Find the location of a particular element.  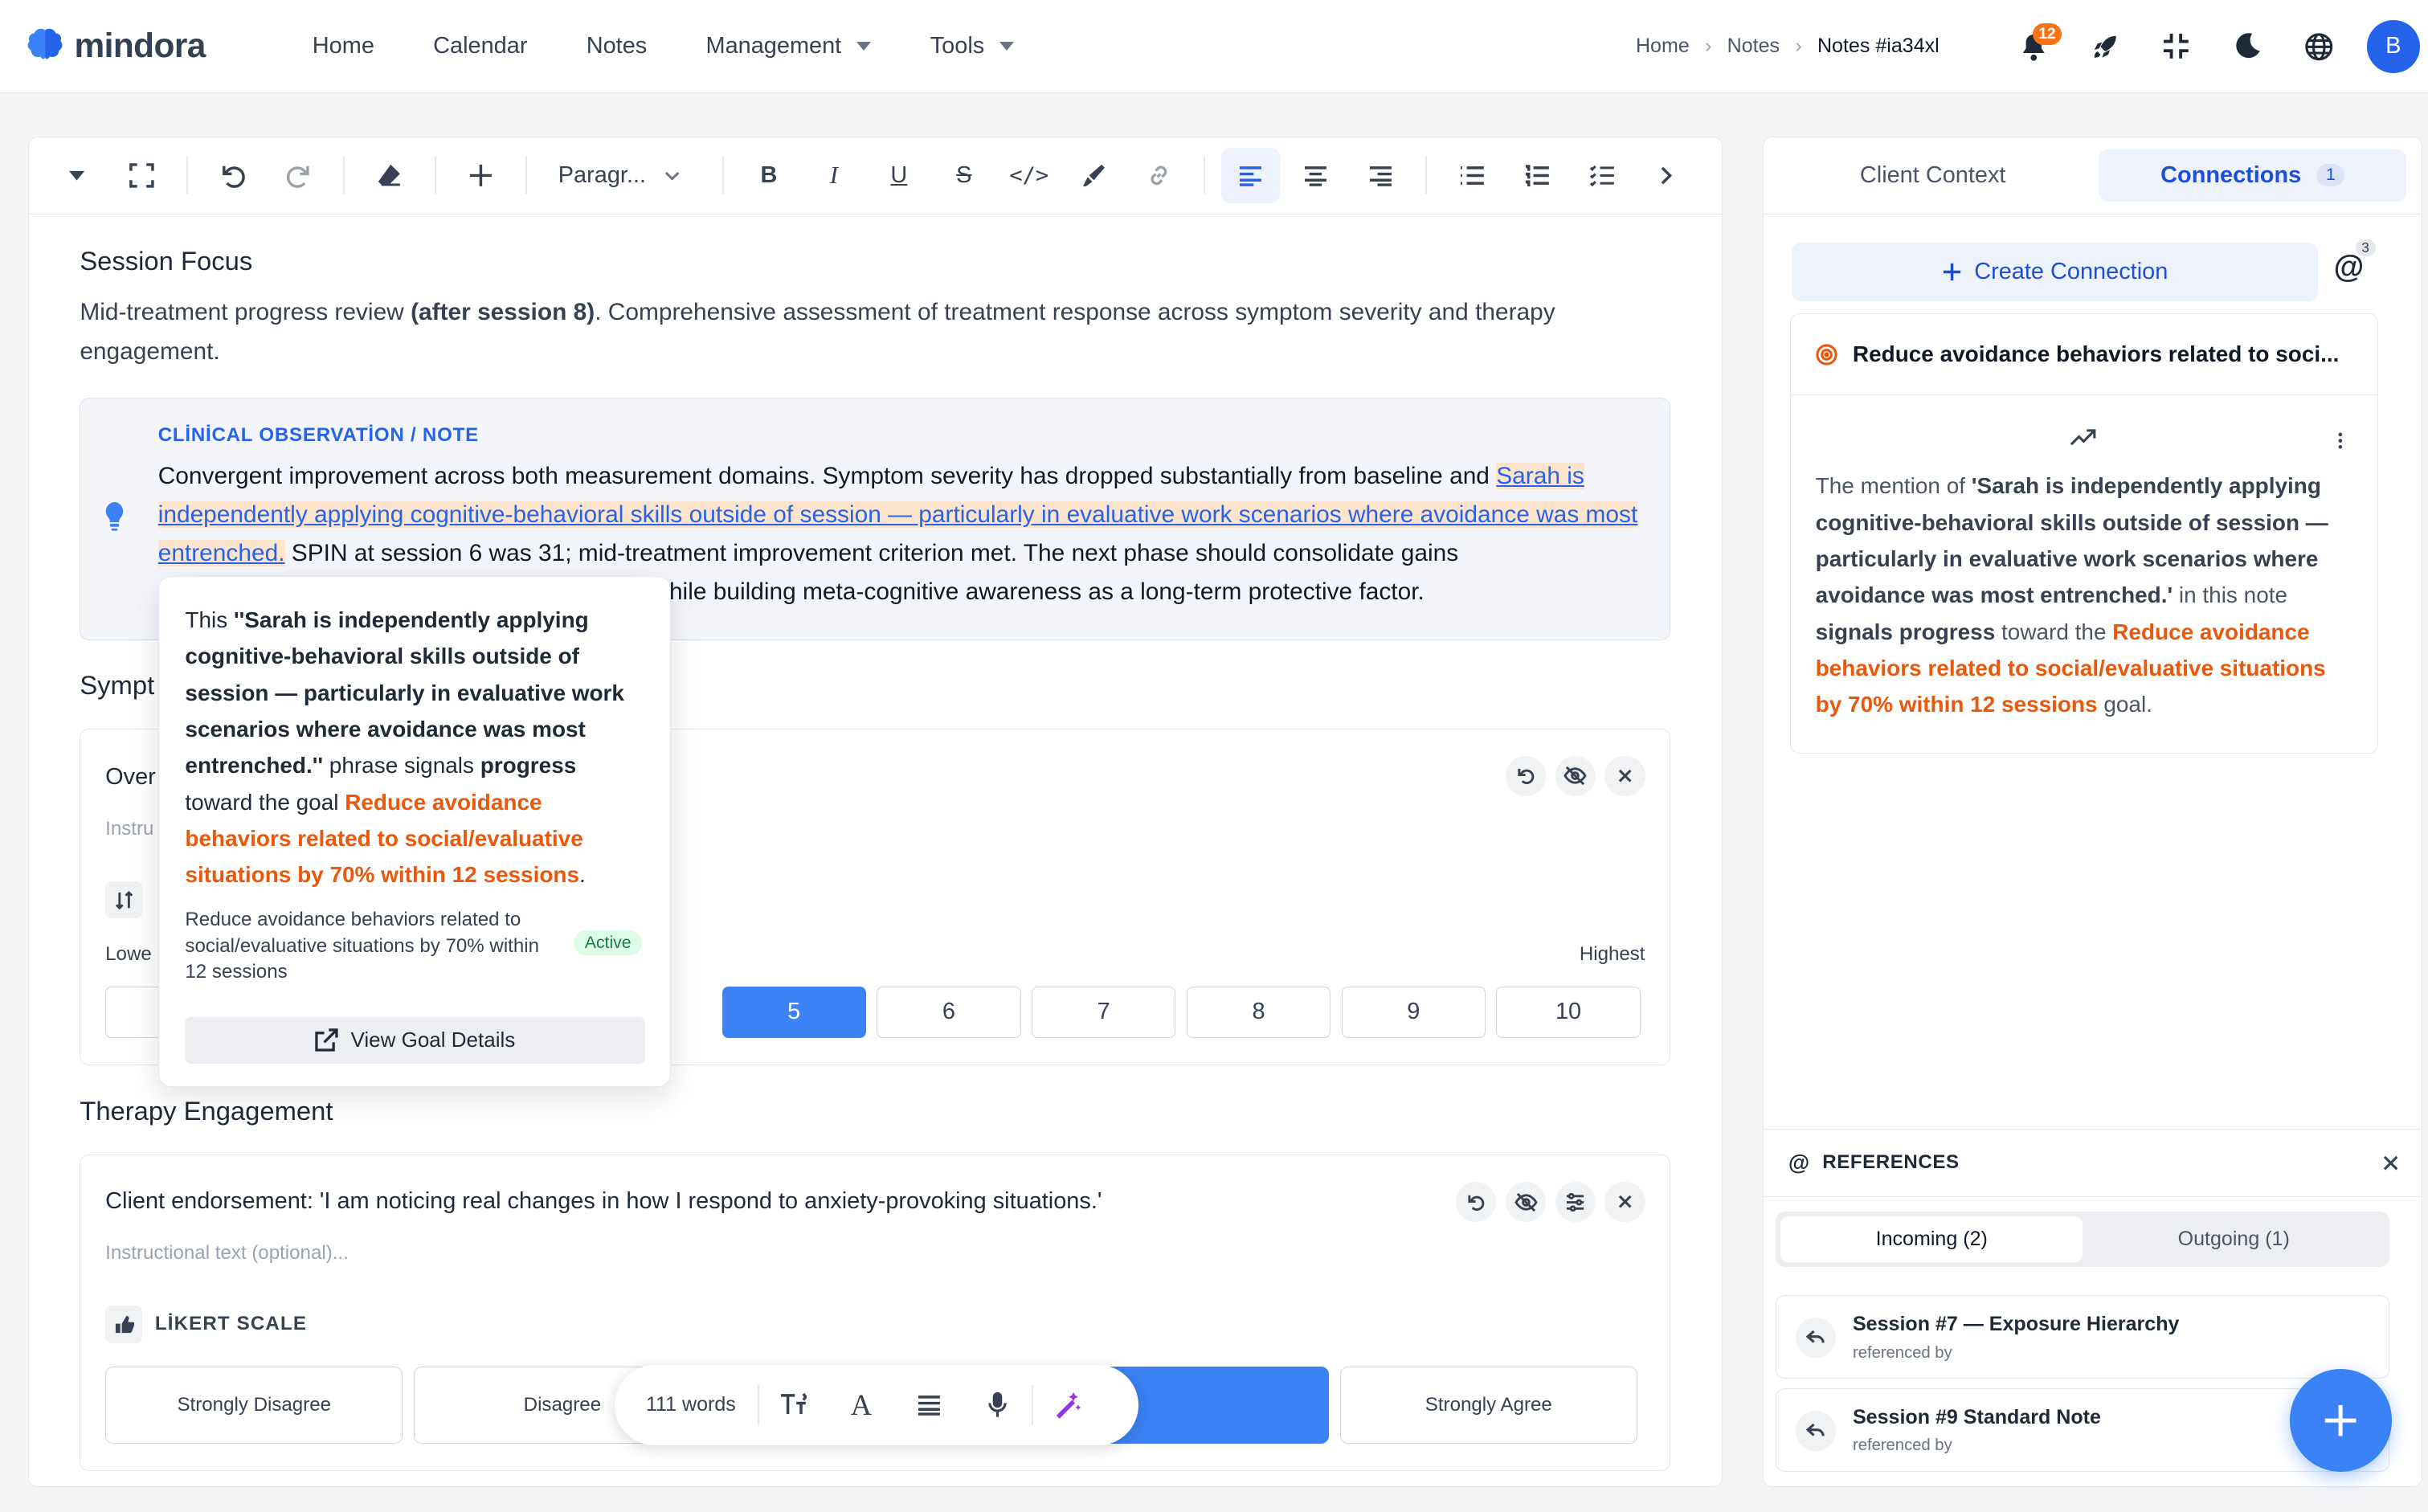

link-button is located at coordinates (1159, 175).